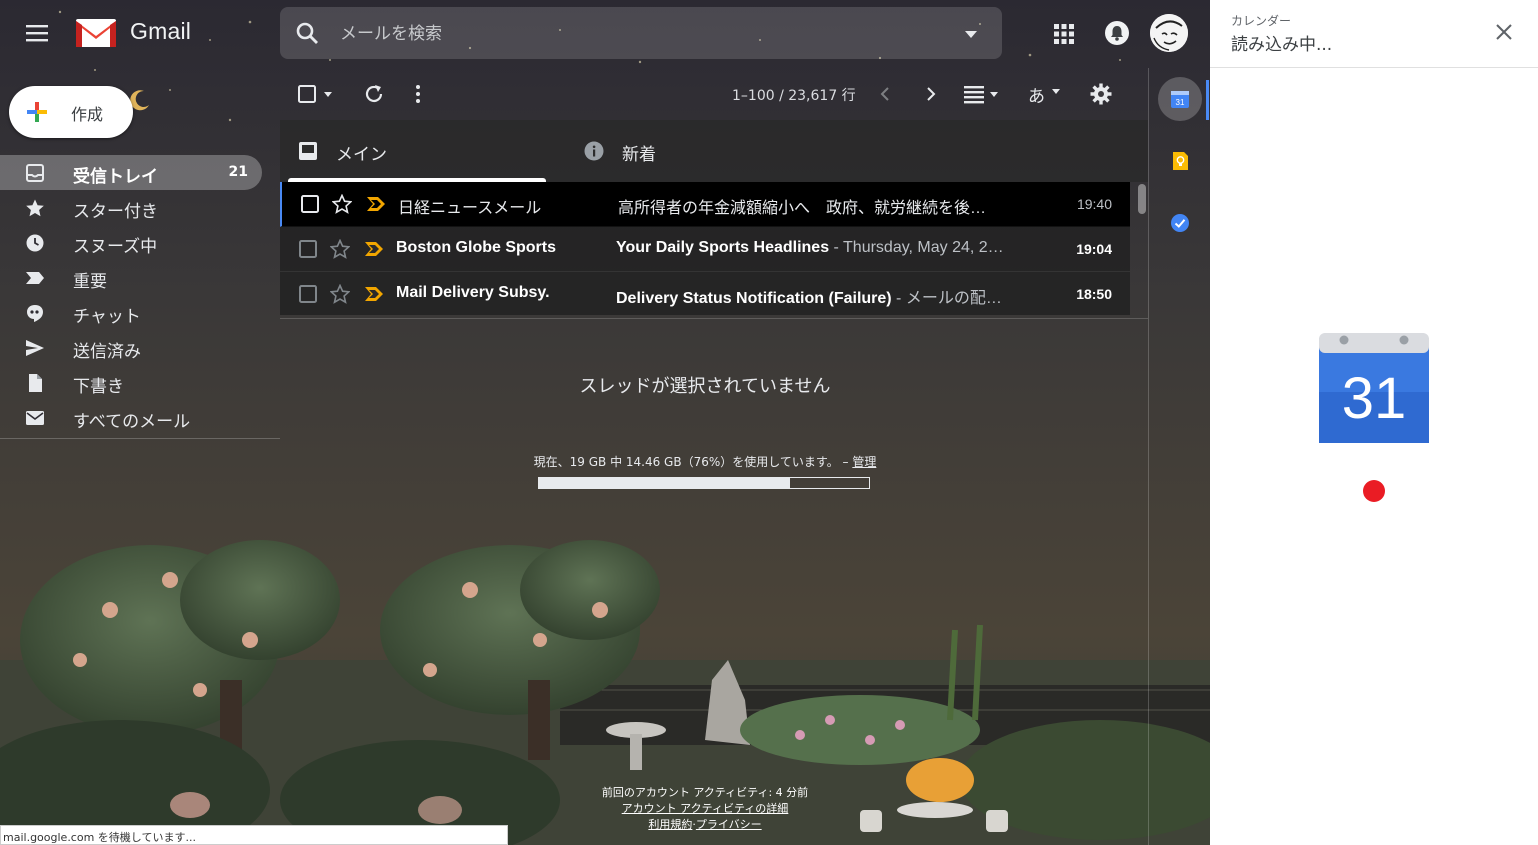 This screenshot has width=1538, height=845. Describe the element at coordinates (131, 382) in the screenshot. I see `sidebar-item-drafts: 下書き` at that location.